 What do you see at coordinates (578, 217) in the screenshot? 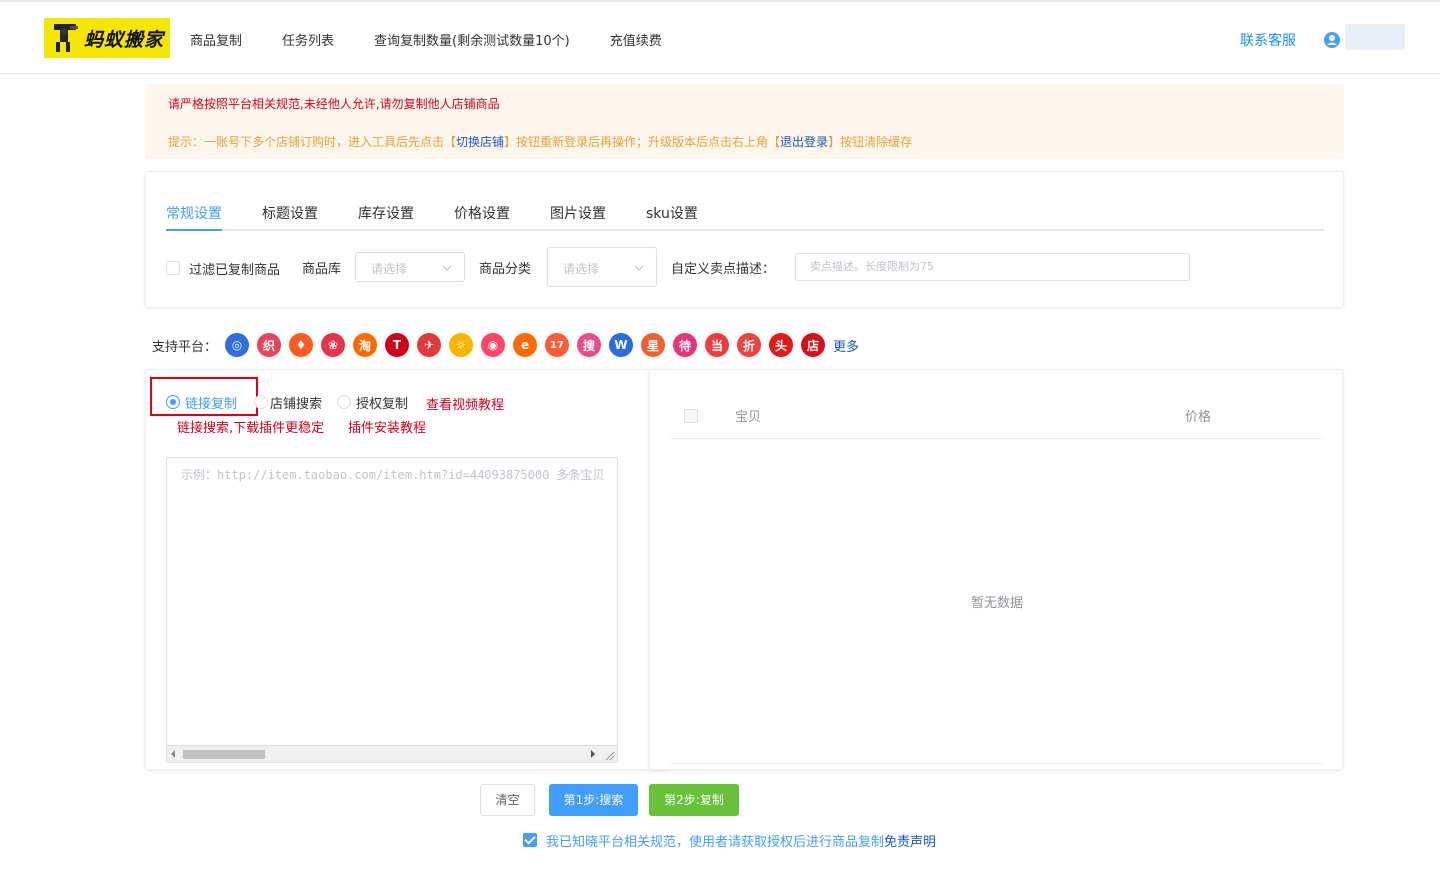
I see `tab-image: 图片设置` at bounding box center [578, 217].